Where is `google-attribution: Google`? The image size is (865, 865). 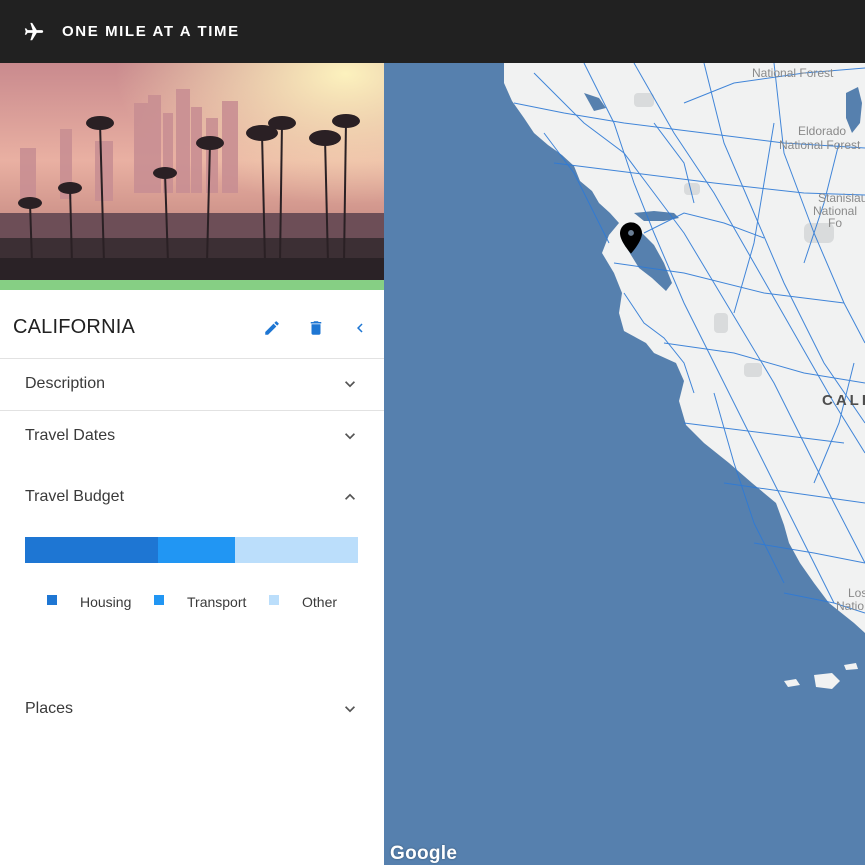
google-attribution: Google is located at coordinates (423, 854).